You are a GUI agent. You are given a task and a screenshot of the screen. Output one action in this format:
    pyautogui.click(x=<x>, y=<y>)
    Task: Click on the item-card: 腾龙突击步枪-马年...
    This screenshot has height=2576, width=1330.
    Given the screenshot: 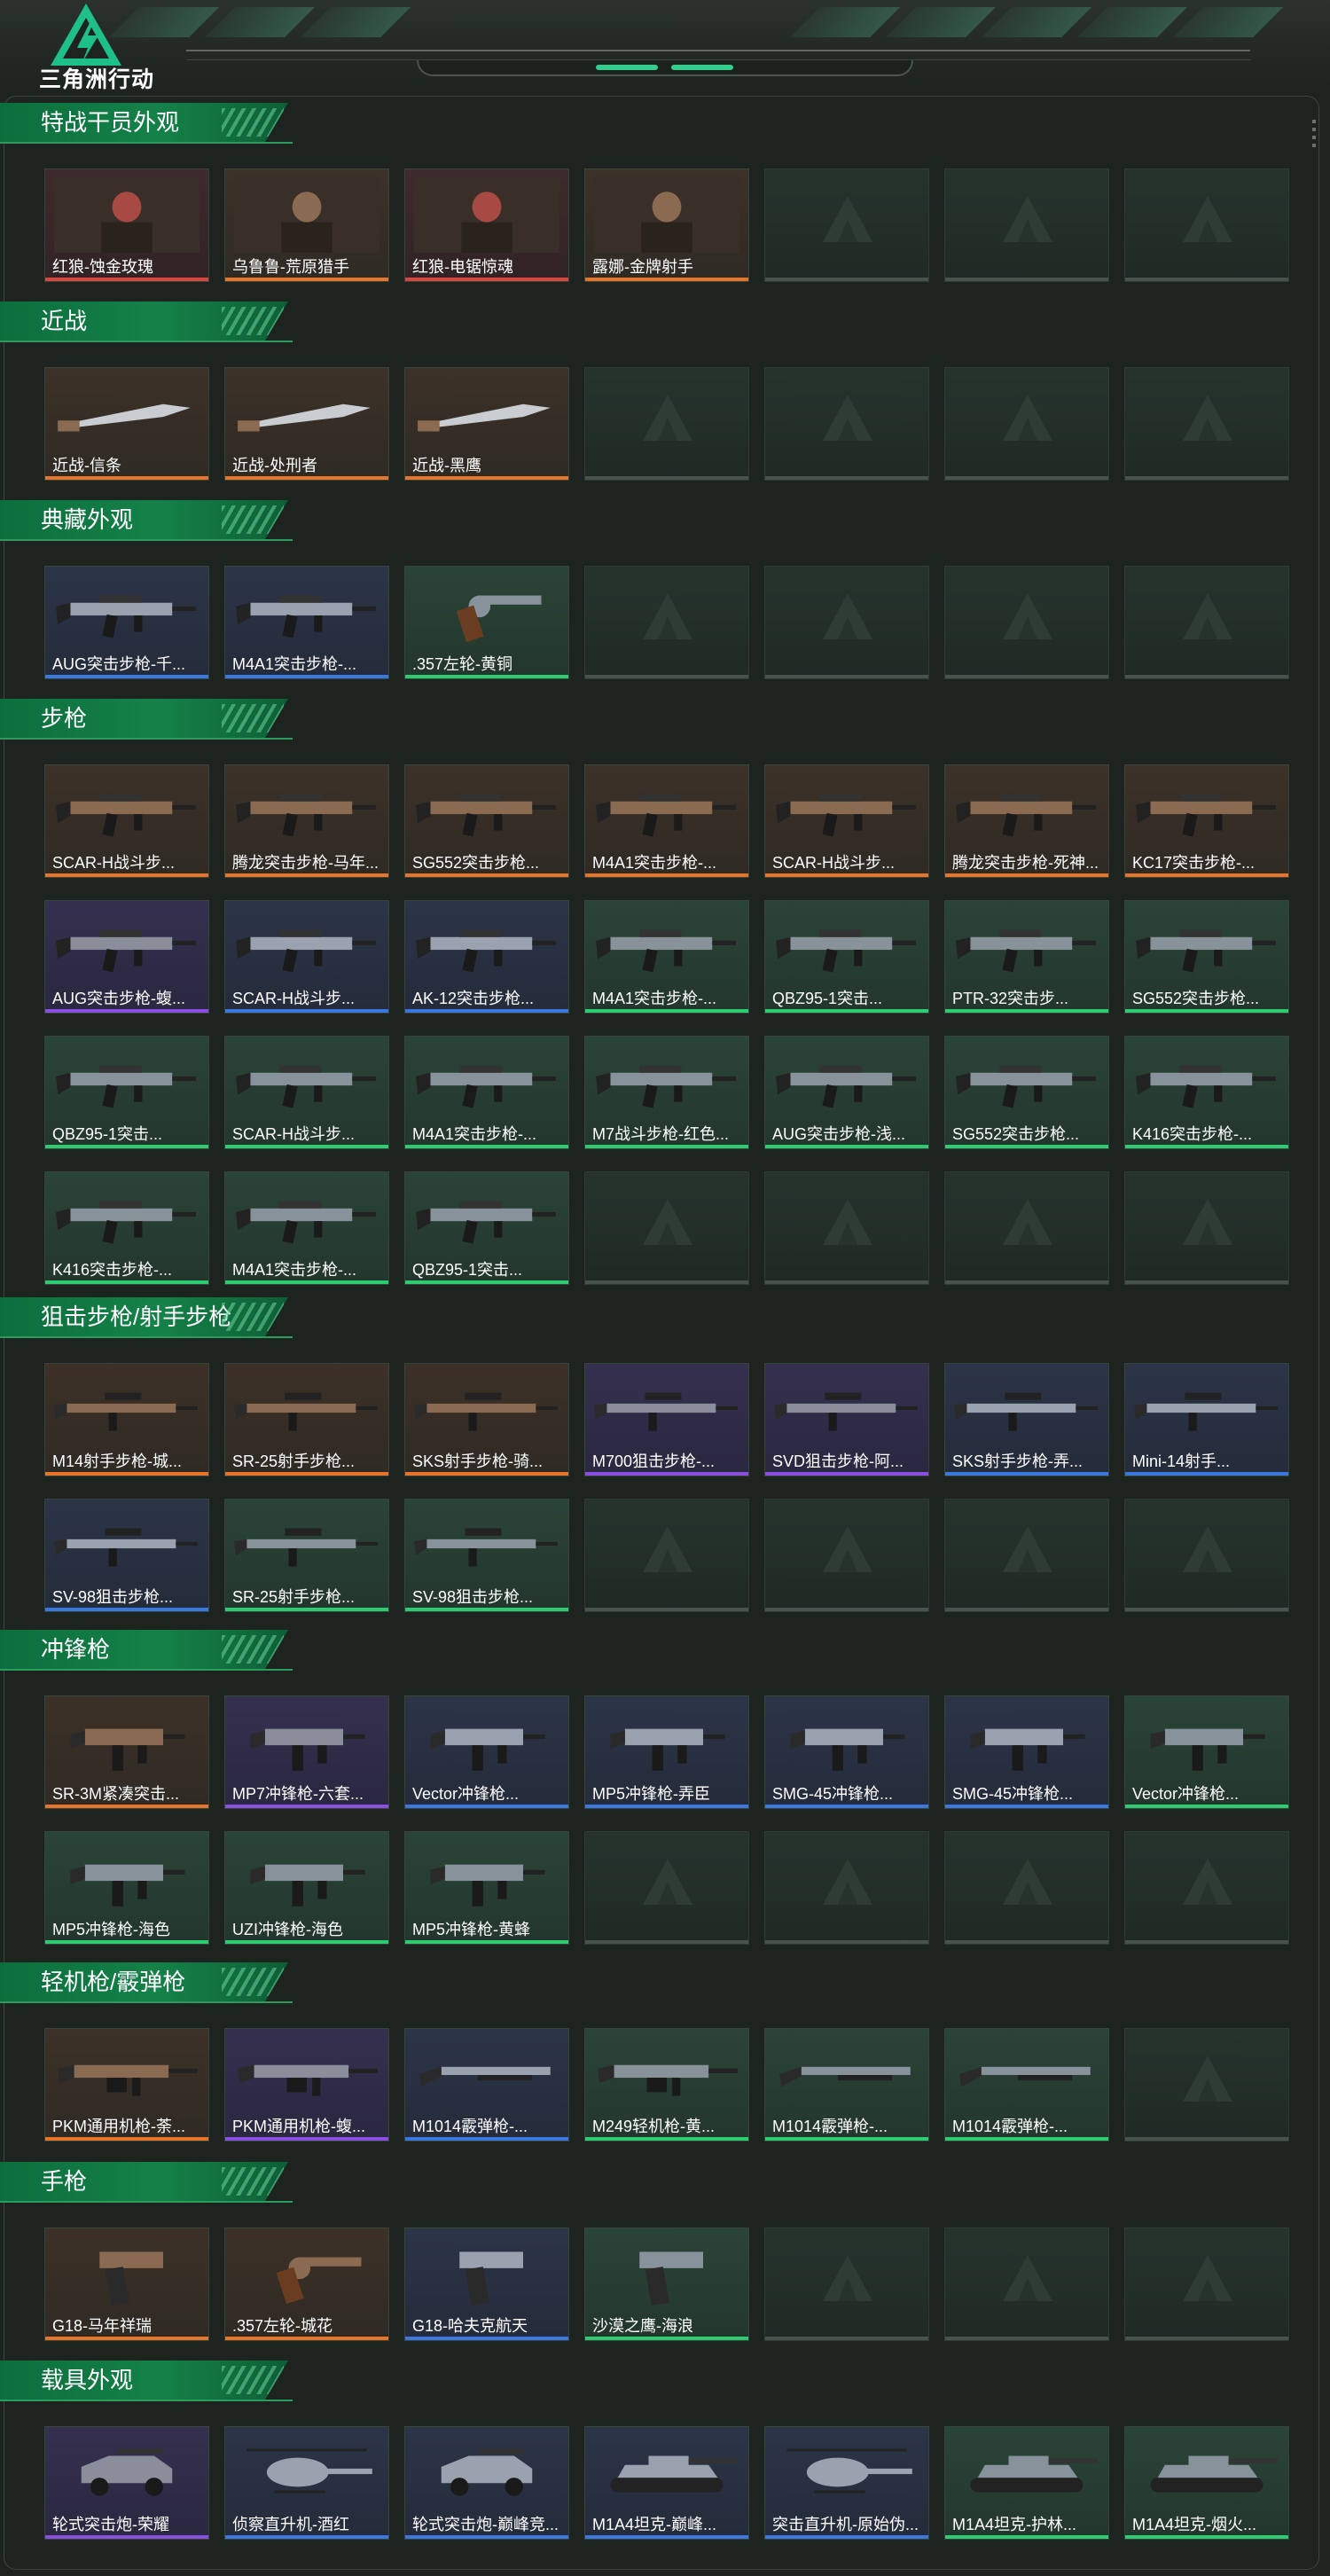 What is the action you would take?
    pyautogui.click(x=306, y=821)
    